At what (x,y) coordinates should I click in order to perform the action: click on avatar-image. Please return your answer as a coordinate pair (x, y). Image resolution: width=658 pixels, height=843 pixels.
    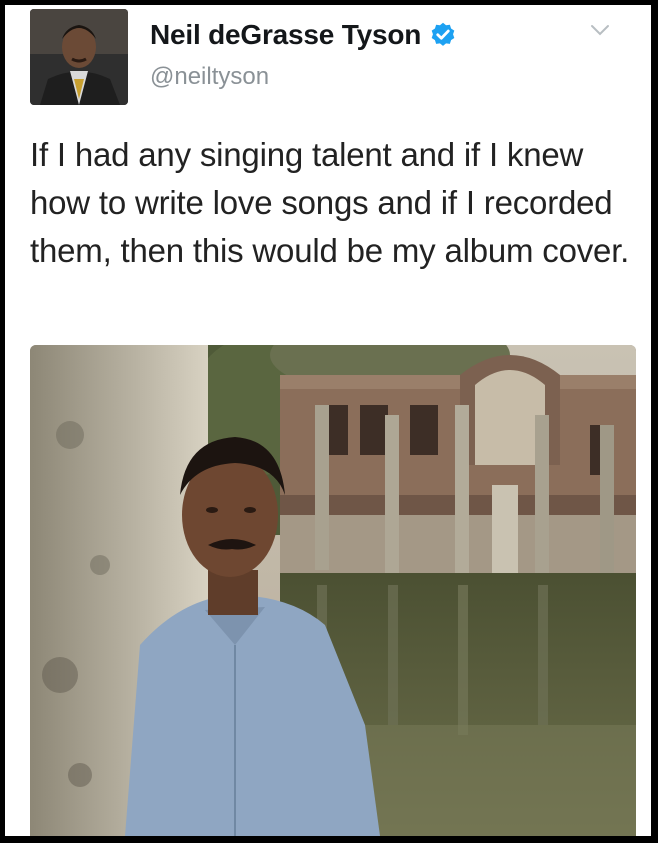
    Looking at the image, I should click on (79, 57).